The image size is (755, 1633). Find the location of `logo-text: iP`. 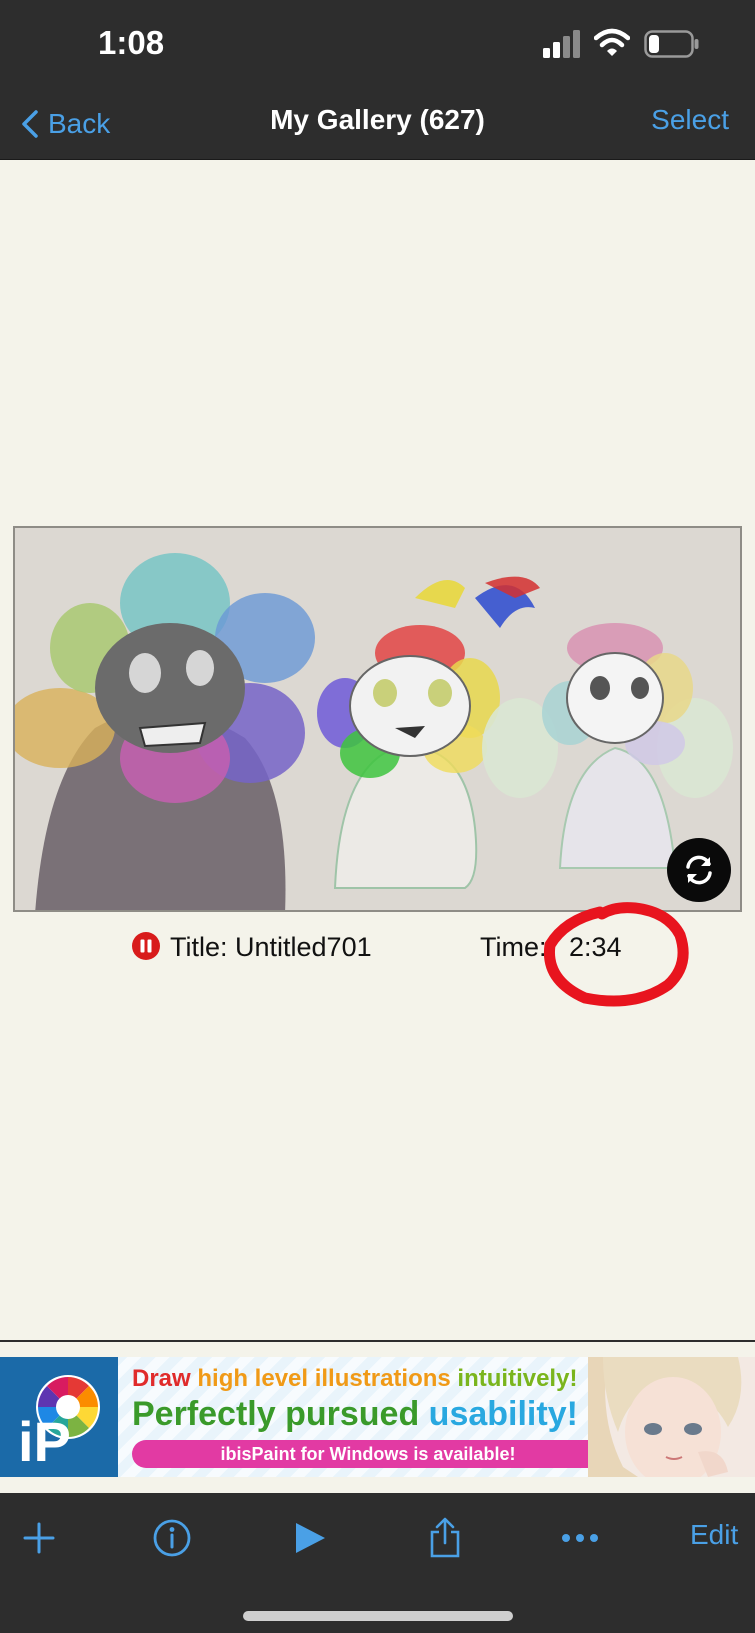

logo-text: iP is located at coordinates (44, 1441).